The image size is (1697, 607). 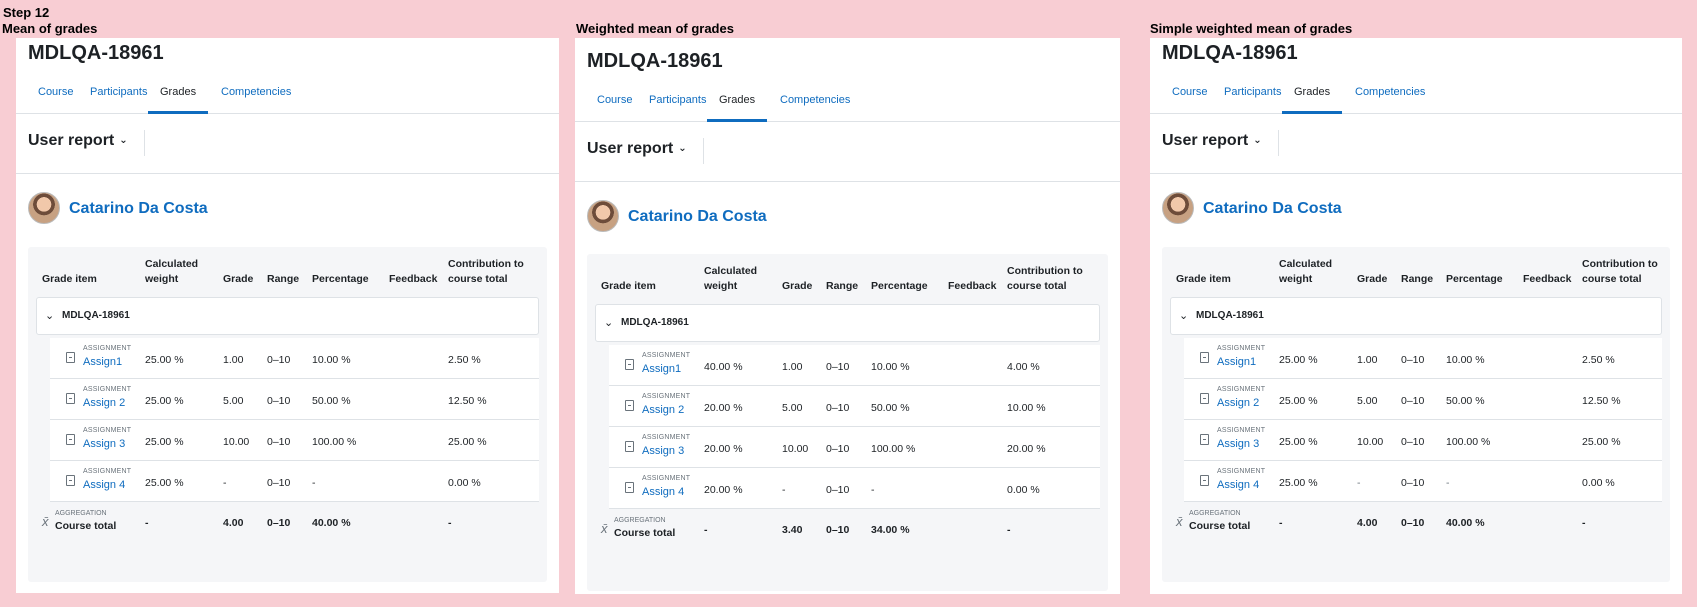 What do you see at coordinates (792, 530) in the screenshot?
I see `total-cell-grade: 3.40` at bounding box center [792, 530].